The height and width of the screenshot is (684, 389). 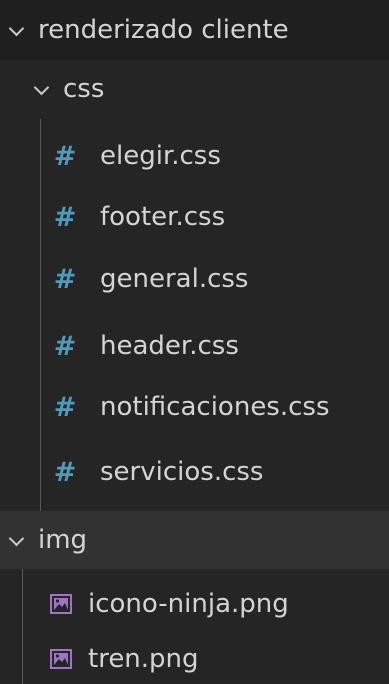 I want to click on file-servicios-css: # servicios.css, so click(x=194, y=472).